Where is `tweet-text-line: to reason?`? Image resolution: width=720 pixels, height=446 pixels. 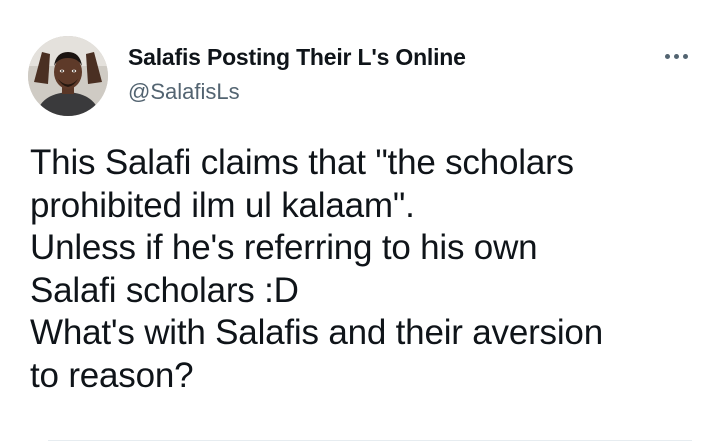 tweet-text-line: to reason? is located at coordinates (112, 375).